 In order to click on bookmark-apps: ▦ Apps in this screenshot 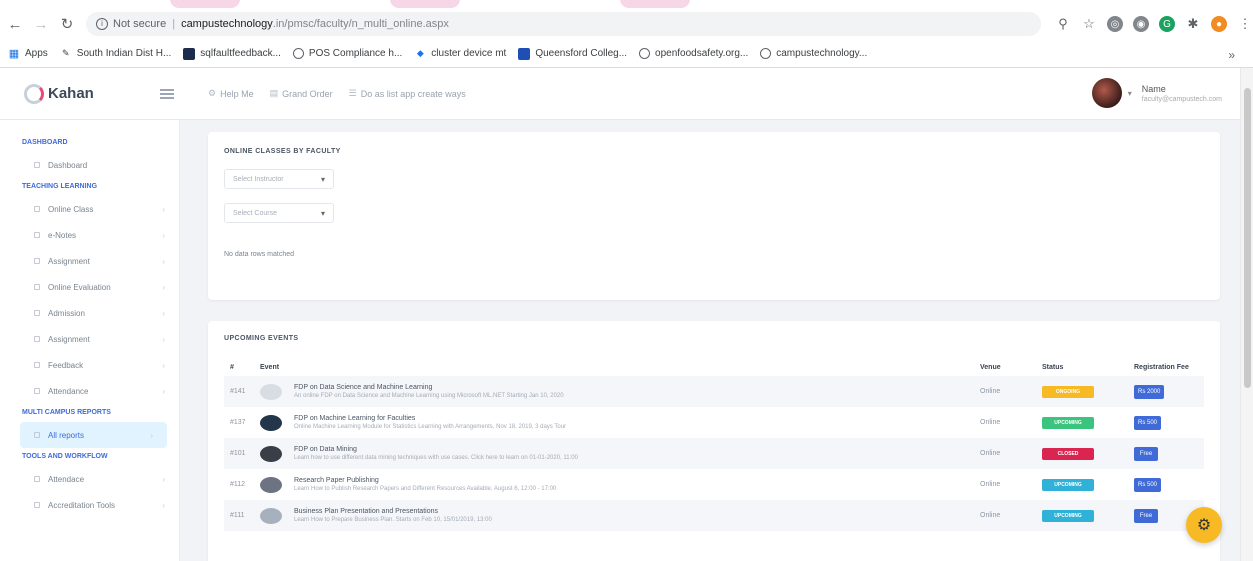, I will do `click(28, 54)`.